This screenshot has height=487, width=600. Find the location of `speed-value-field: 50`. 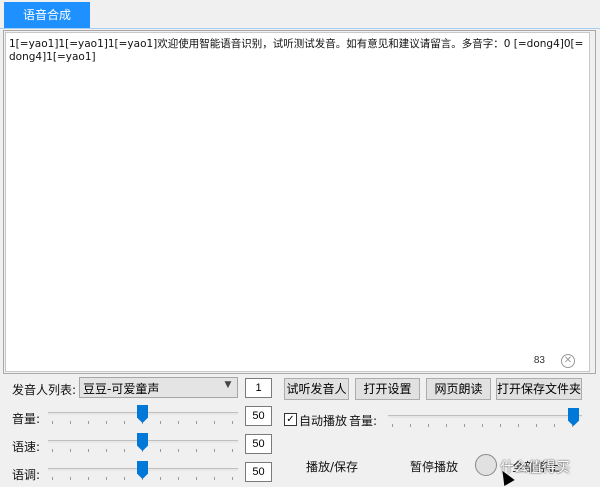

speed-value-field: 50 is located at coordinates (258, 444).